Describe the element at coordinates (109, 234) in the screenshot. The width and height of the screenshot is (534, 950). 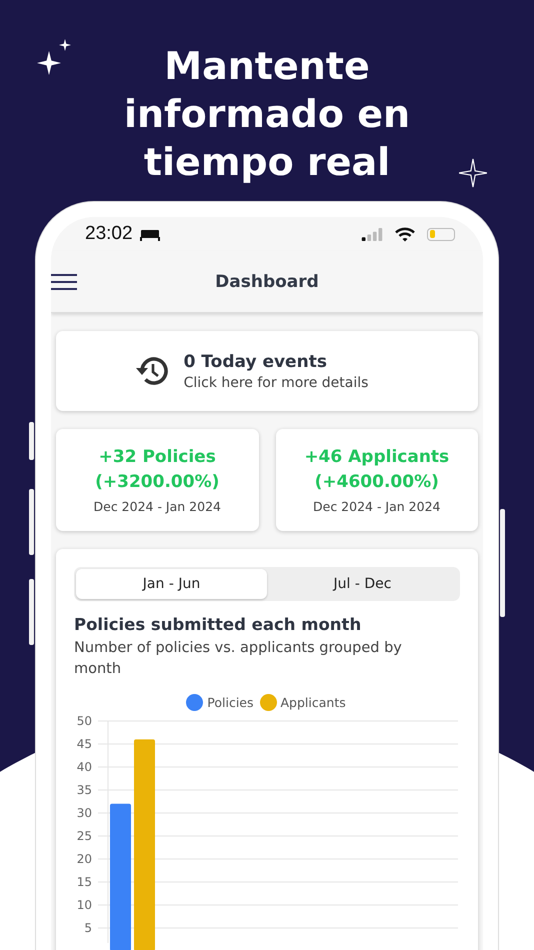
I see `status-time: 23:02` at that location.